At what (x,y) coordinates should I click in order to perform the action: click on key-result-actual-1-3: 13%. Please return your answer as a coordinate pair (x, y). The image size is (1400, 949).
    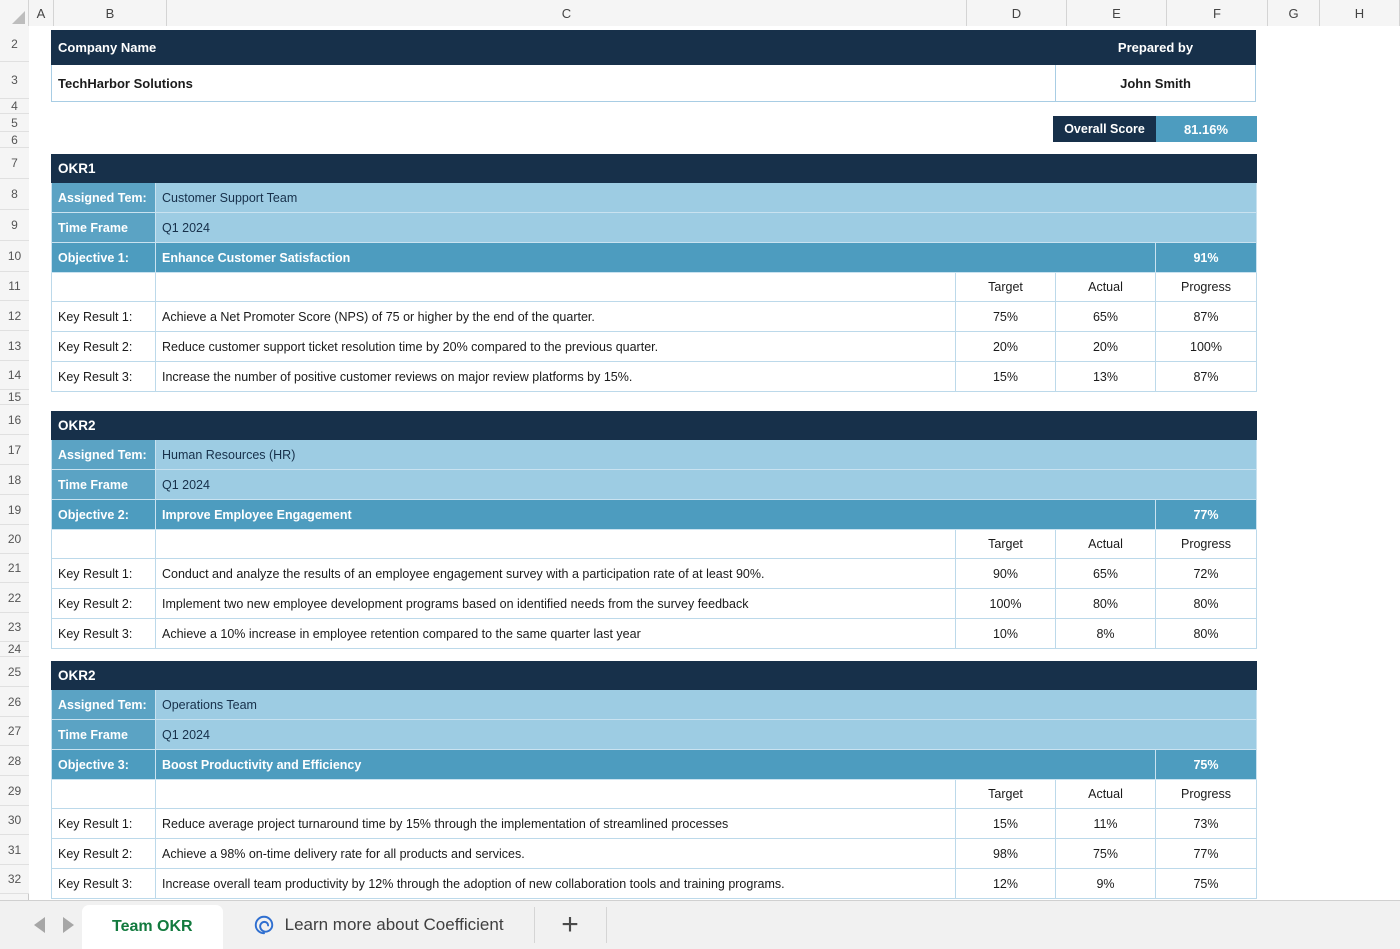
    Looking at the image, I should click on (1105, 376).